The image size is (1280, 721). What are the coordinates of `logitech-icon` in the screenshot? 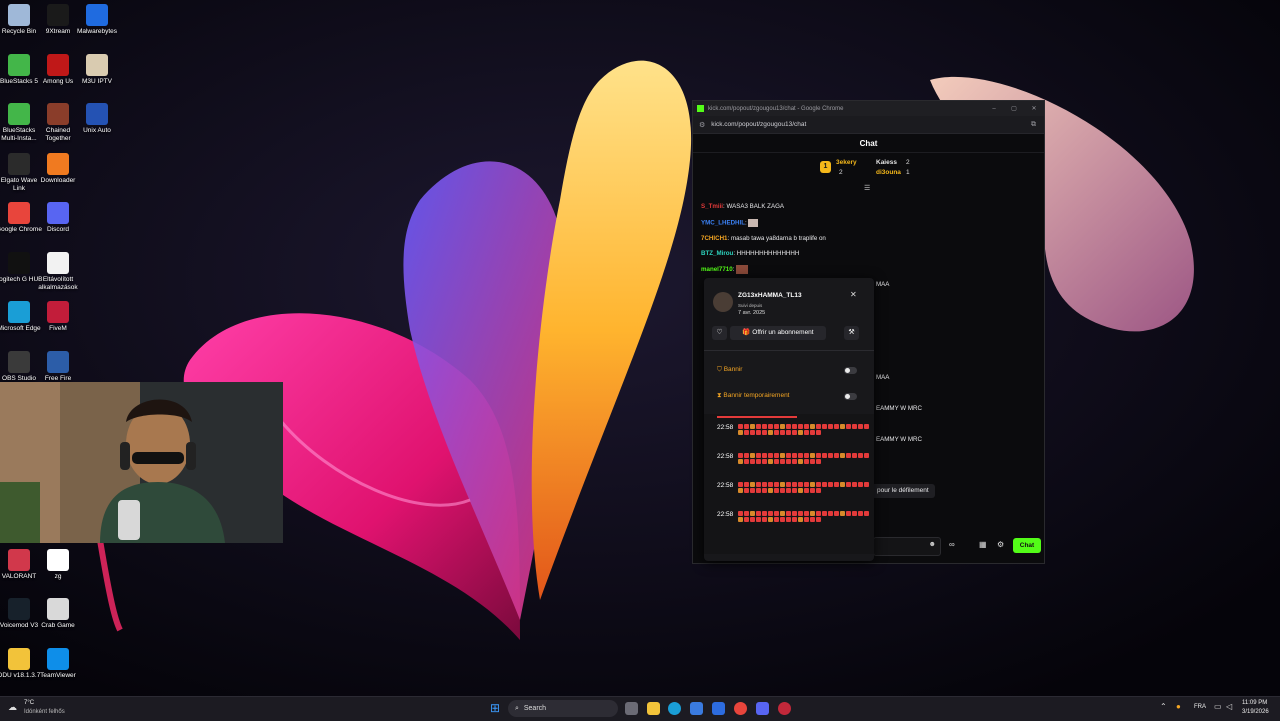 It's located at (19, 262).